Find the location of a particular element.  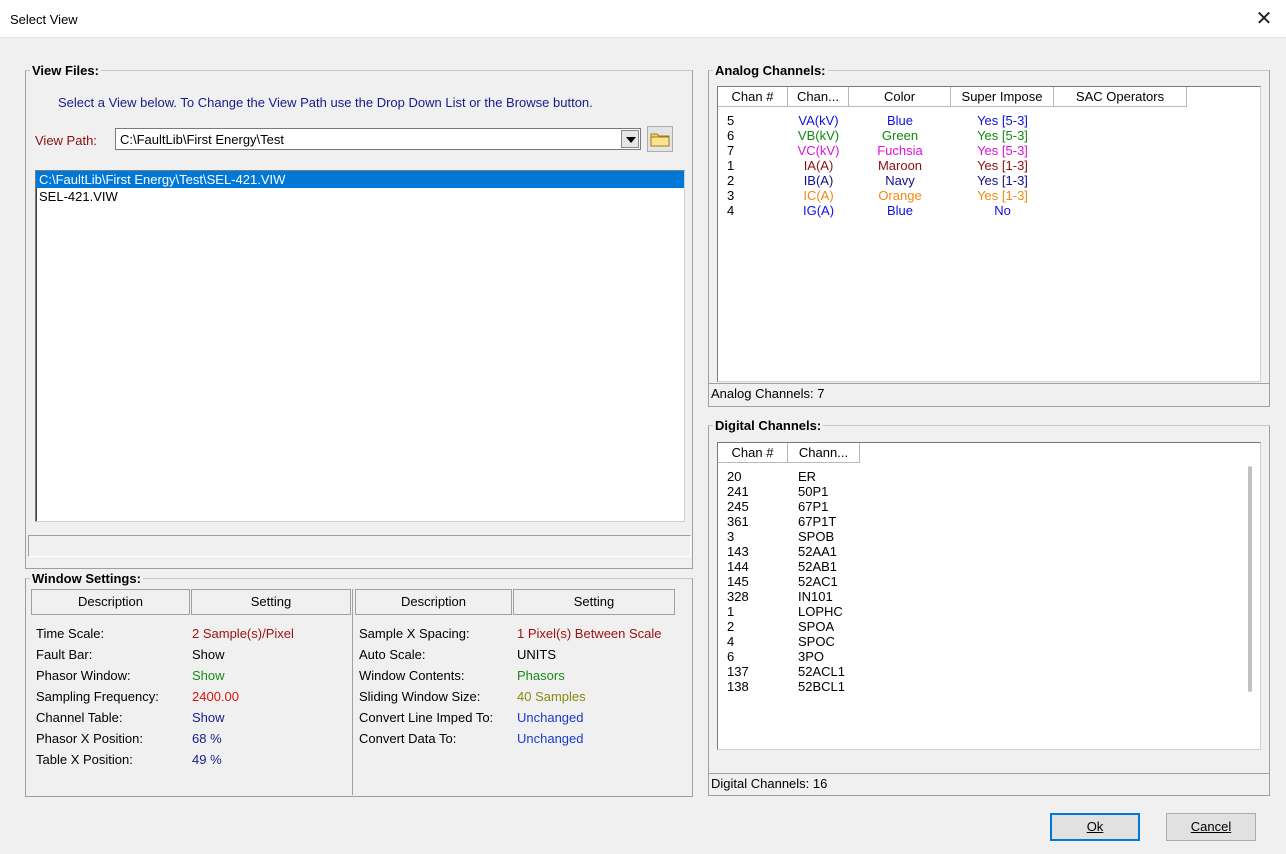

ok-button-label: Ok is located at coordinates (1095, 826).